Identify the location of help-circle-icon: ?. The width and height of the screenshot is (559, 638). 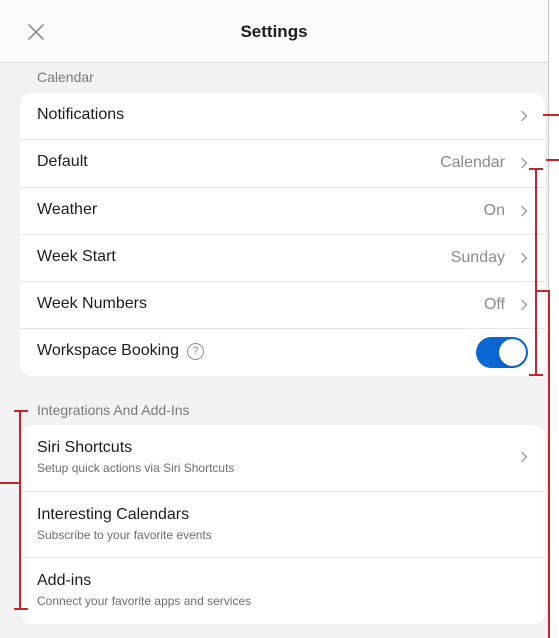
(195, 352).